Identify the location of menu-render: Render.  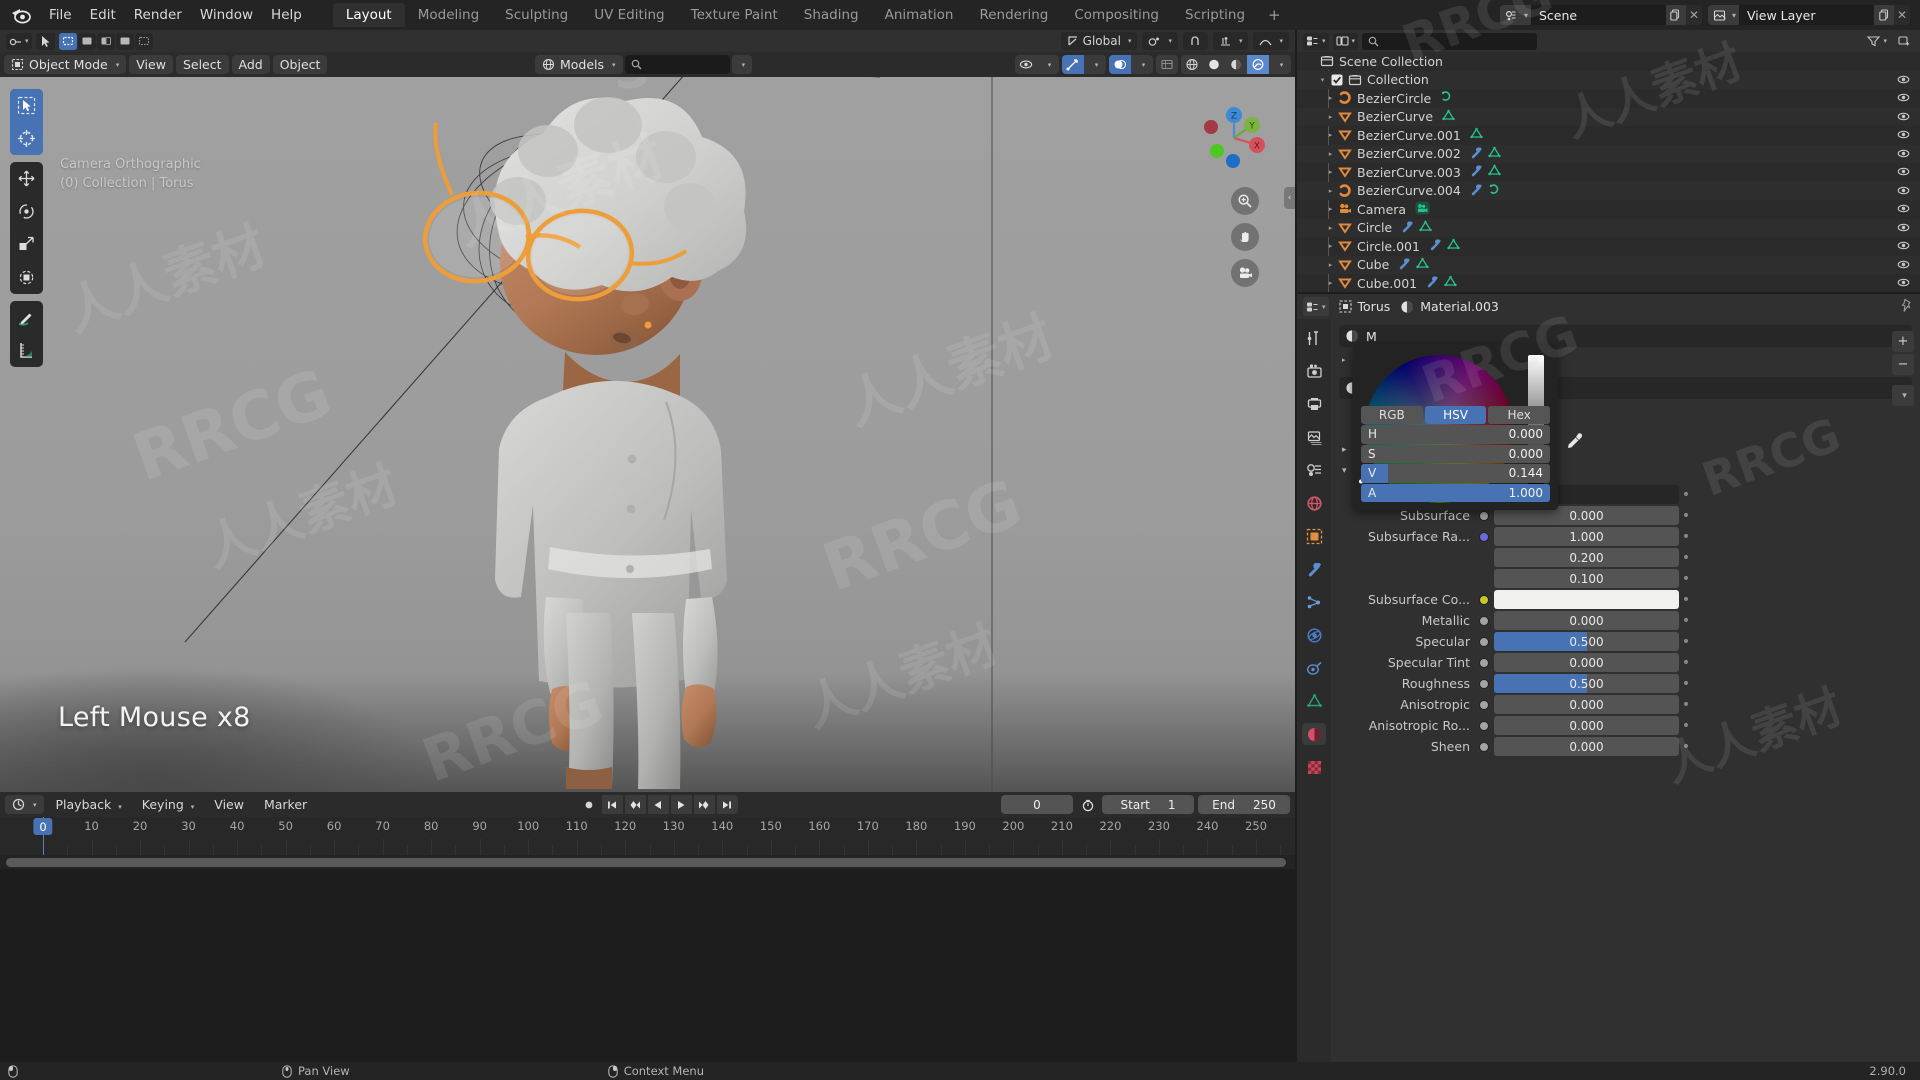
(158, 15).